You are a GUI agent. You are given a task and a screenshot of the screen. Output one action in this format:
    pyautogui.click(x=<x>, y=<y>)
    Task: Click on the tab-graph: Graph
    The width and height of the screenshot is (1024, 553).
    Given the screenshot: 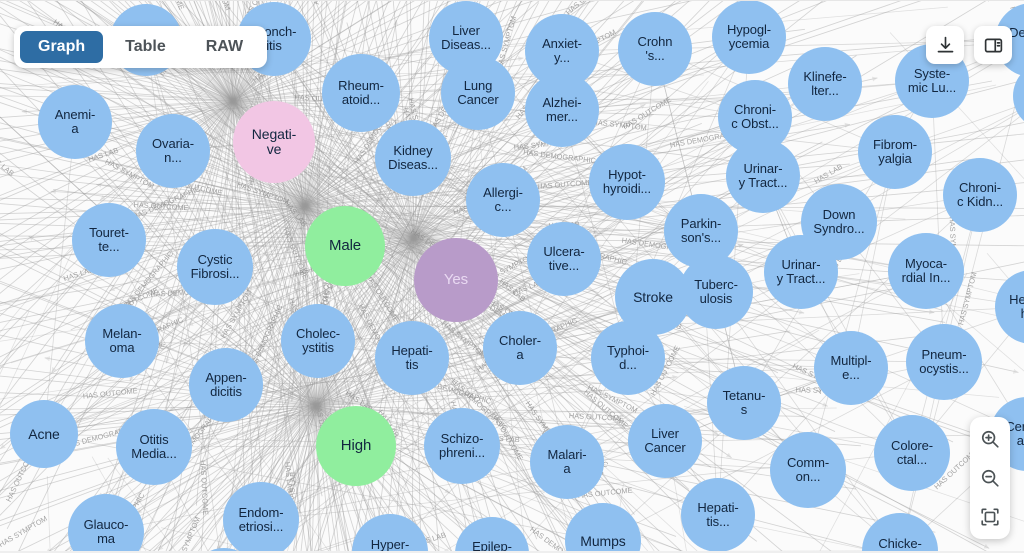 What is the action you would take?
    pyautogui.click(x=62, y=47)
    